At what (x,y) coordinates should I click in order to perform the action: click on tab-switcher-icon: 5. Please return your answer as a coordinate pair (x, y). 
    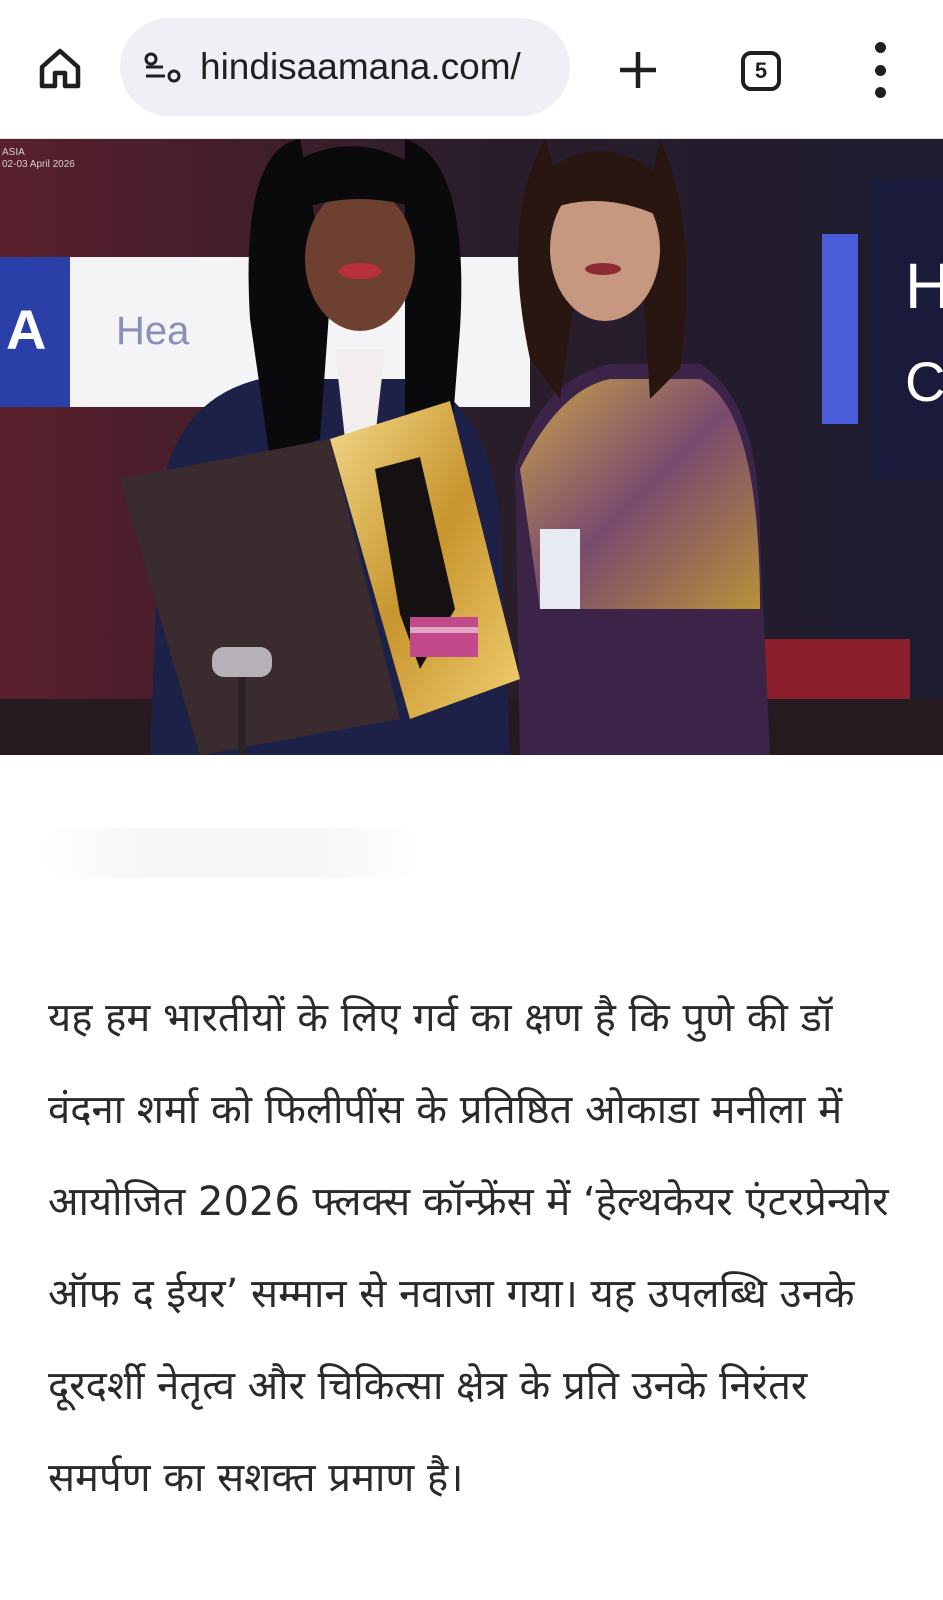
    Looking at the image, I should click on (761, 71).